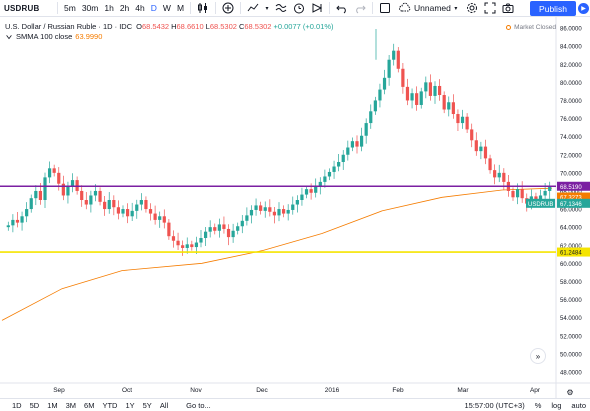 The width and height of the screenshot is (590, 411). What do you see at coordinates (423, 8) in the screenshot?
I see `layout-name-button: Unnamed` at bounding box center [423, 8].